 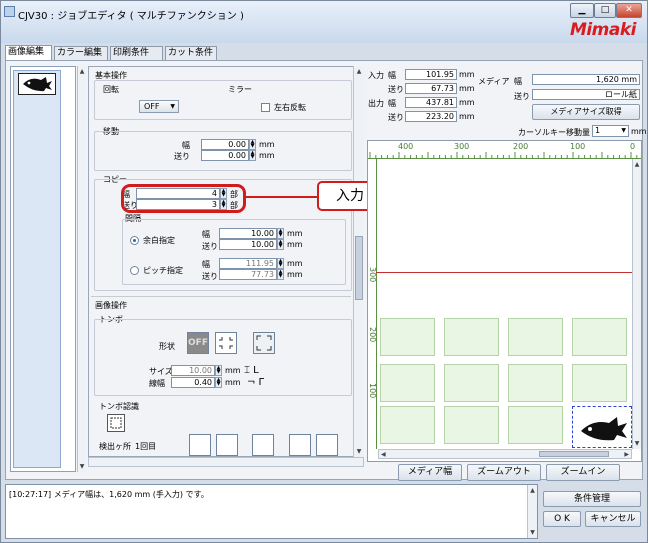 What do you see at coordinates (28, 53) in the screenshot?
I see `tab-image-edit: 画像編集` at bounding box center [28, 53].